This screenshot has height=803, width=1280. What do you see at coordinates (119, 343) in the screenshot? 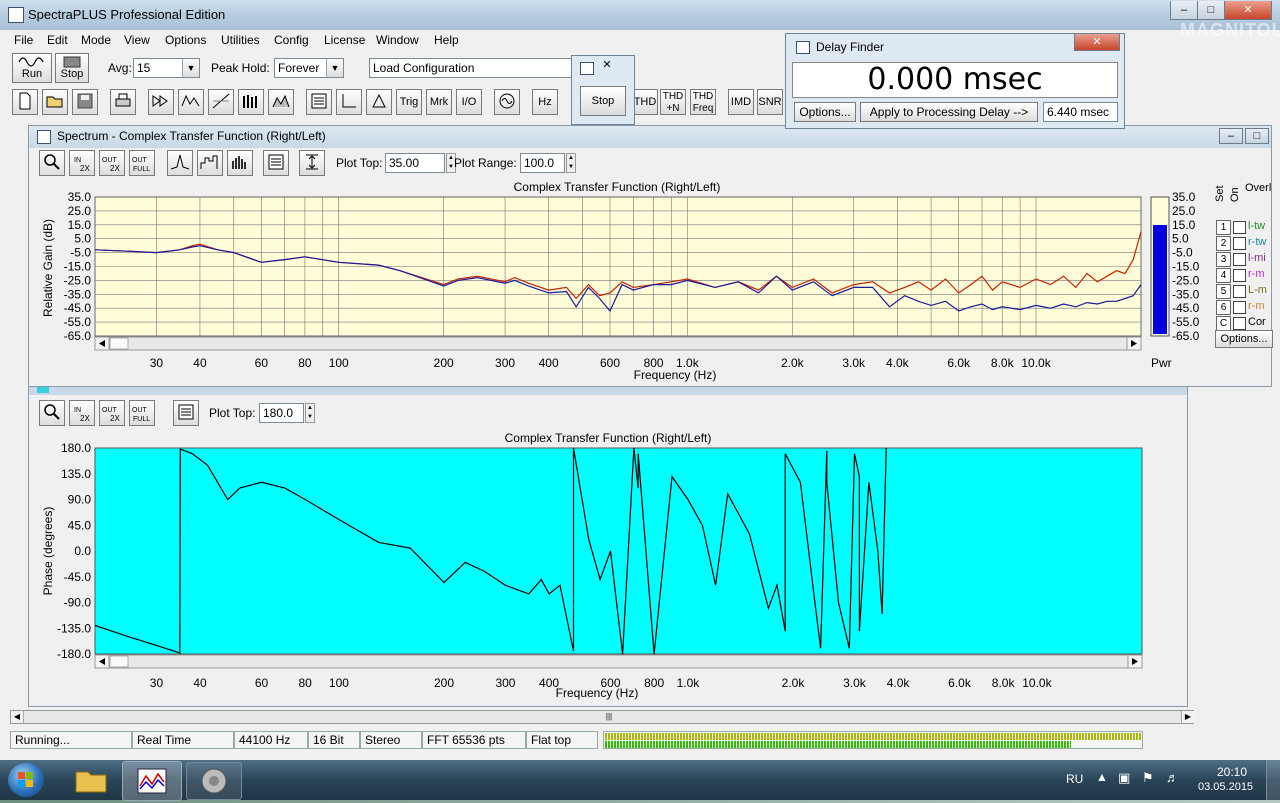
I see `spectrum-scroll-thumb` at bounding box center [119, 343].